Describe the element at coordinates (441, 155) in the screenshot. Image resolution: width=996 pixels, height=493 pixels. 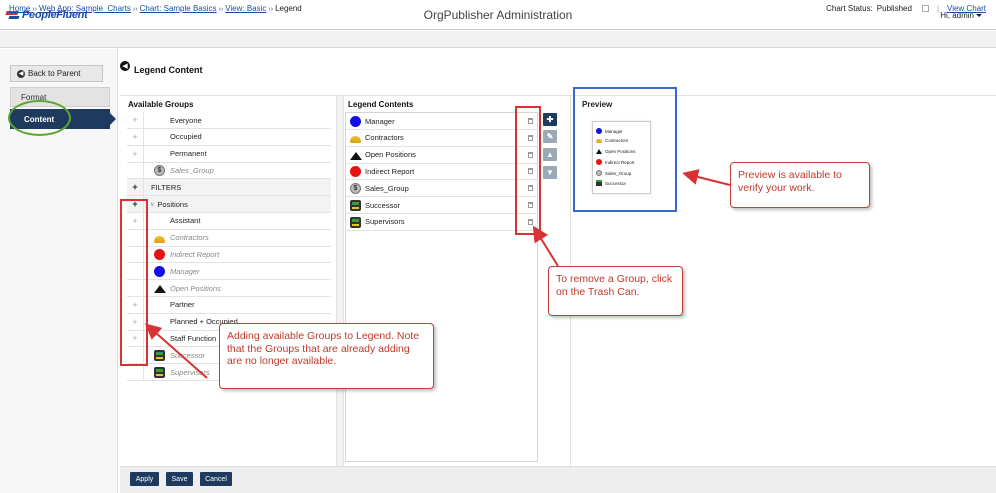
I see `legend-row: Open Positions` at that location.